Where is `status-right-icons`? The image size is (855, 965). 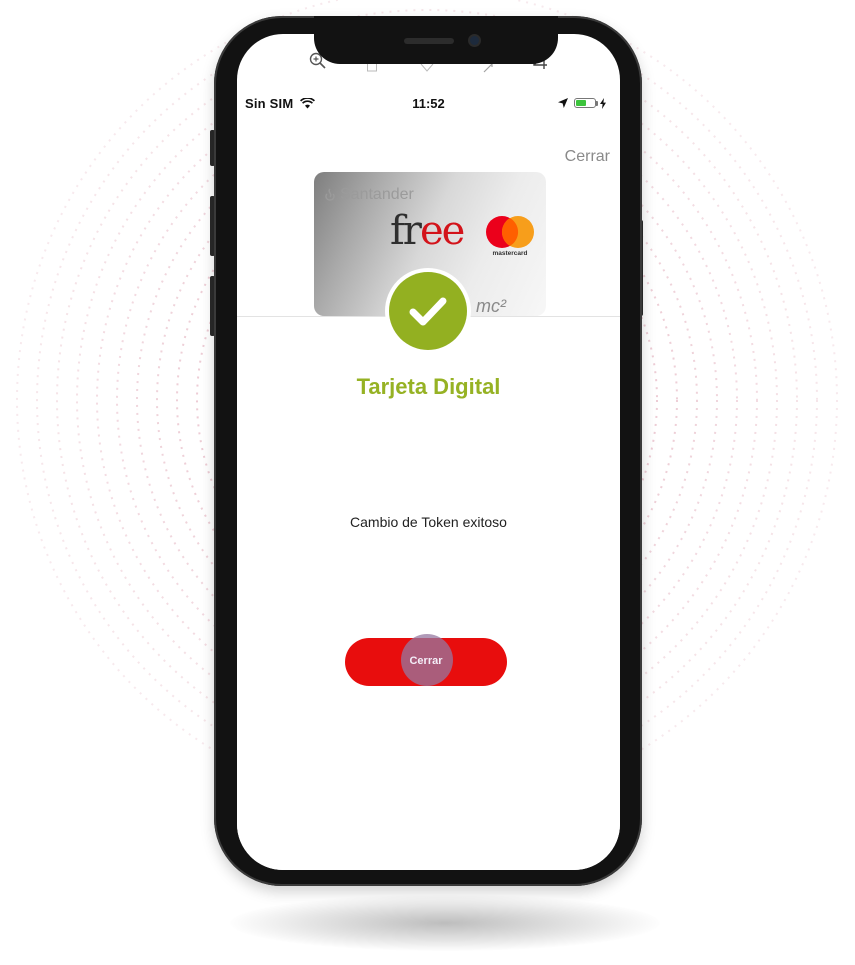
status-right-icons is located at coordinates (582, 103).